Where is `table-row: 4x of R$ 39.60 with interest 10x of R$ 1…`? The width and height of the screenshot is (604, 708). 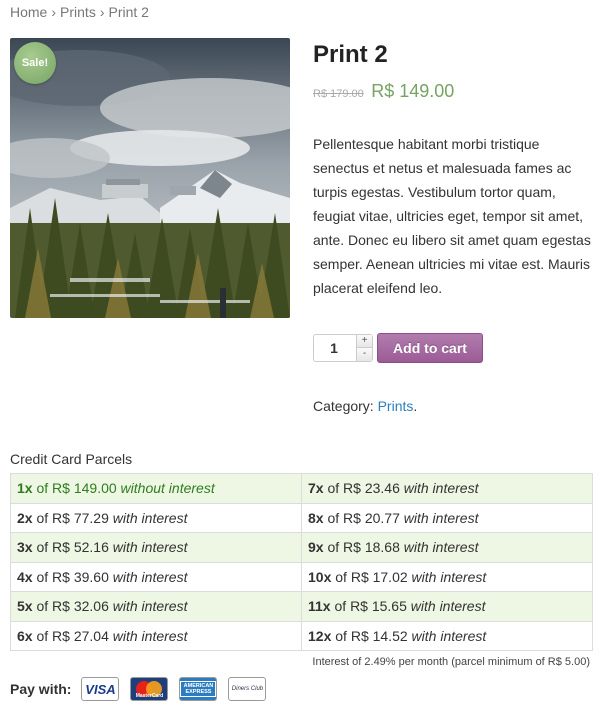 table-row: 4x of R$ 39.60 with interest 10x of R$ 1… is located at coordinates (301, 576).